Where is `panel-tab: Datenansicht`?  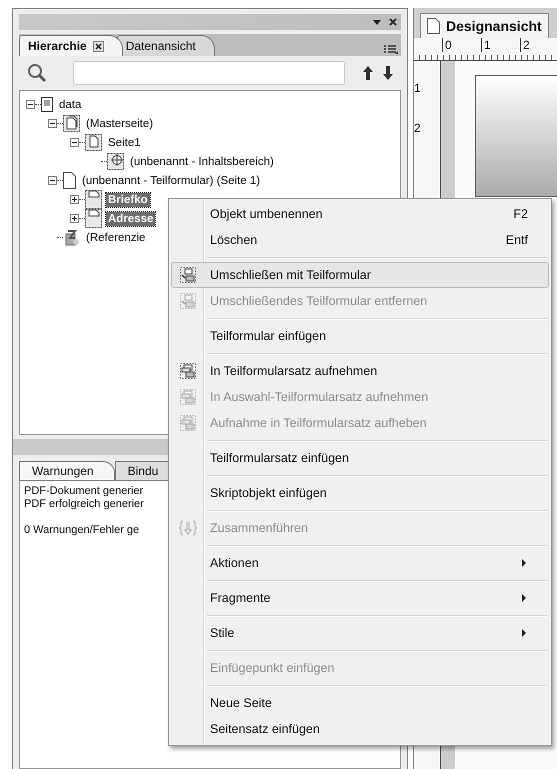
panel-tab: Datenansicht is located at coordinates (165, 45).